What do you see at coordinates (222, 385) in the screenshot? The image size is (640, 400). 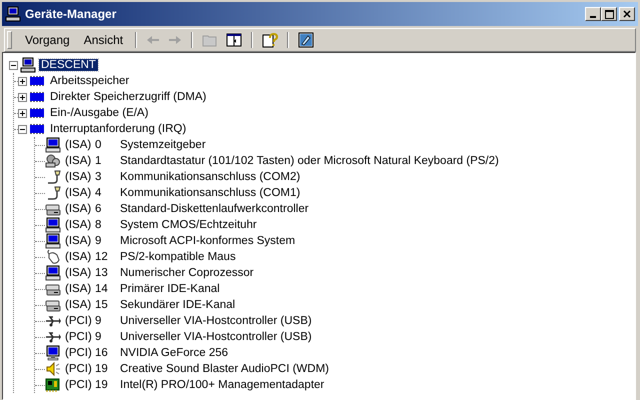 I see `tree-item: Intel(R) PRO/100+ Managementadapter` at bounding box center [222, 385].